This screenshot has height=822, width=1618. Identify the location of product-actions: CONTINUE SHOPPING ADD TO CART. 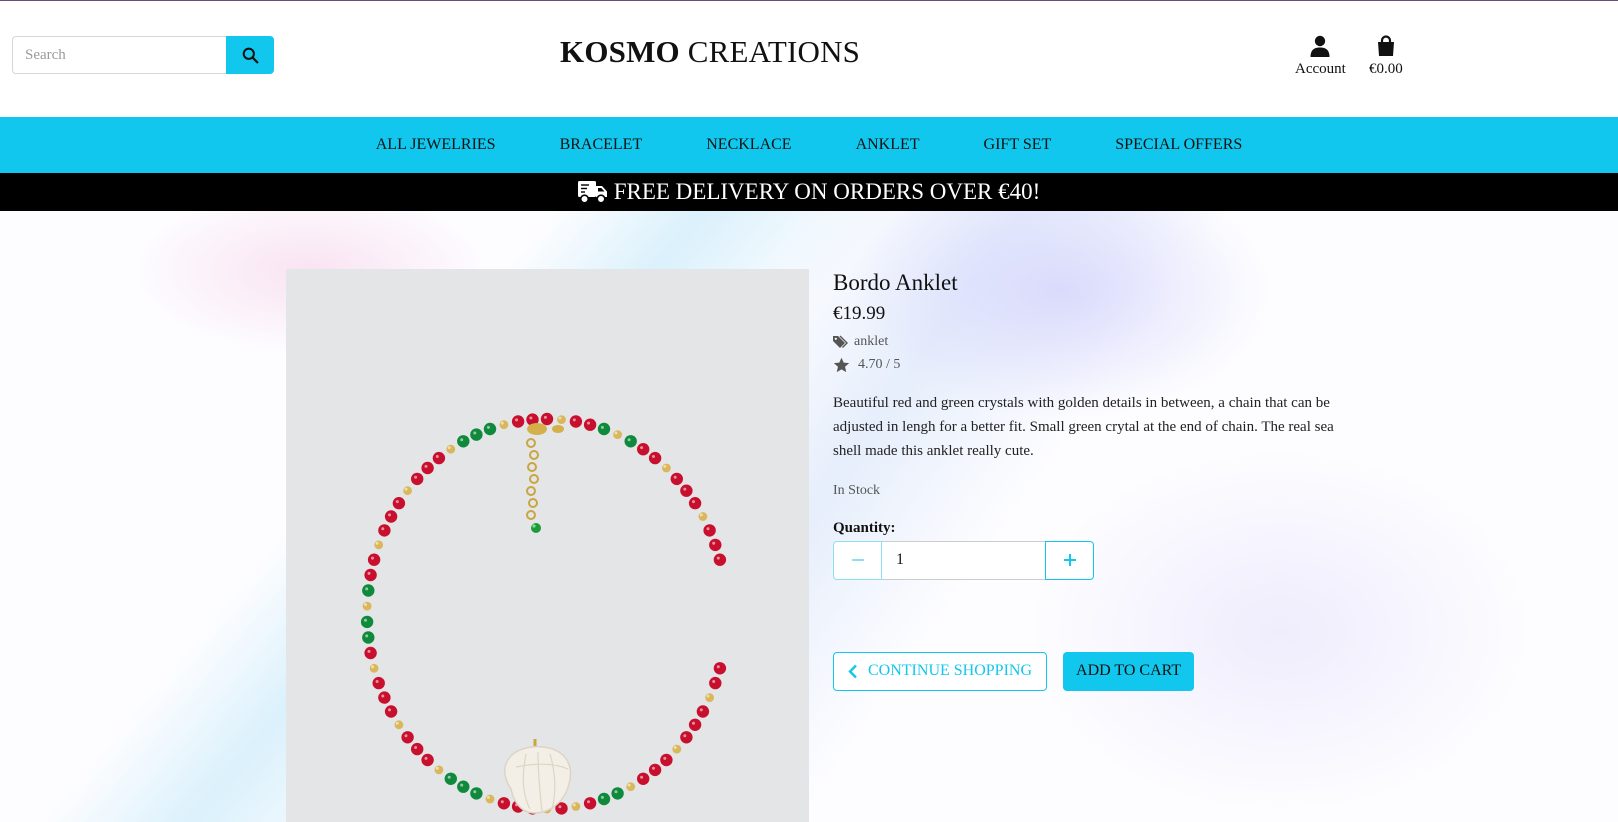
(1093, 671).